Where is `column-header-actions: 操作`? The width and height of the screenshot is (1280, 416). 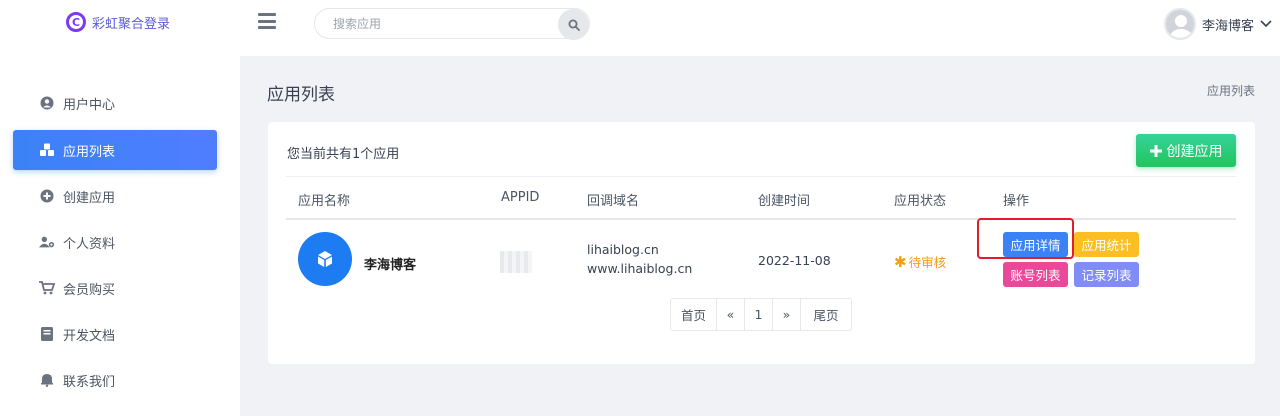 column-header-actions: 操作 is located at coordinates (1016, 201).